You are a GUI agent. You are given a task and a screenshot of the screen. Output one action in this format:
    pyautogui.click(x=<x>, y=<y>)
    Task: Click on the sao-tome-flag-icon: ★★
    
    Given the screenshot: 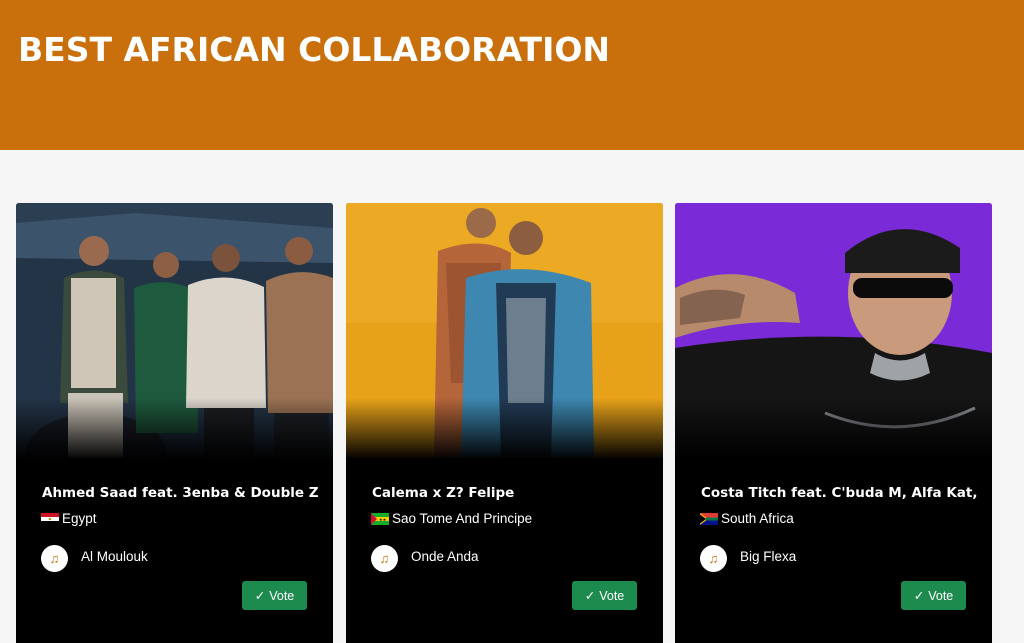 What is the action you would take?
    pyautogui.click(x=380, y=518)
    